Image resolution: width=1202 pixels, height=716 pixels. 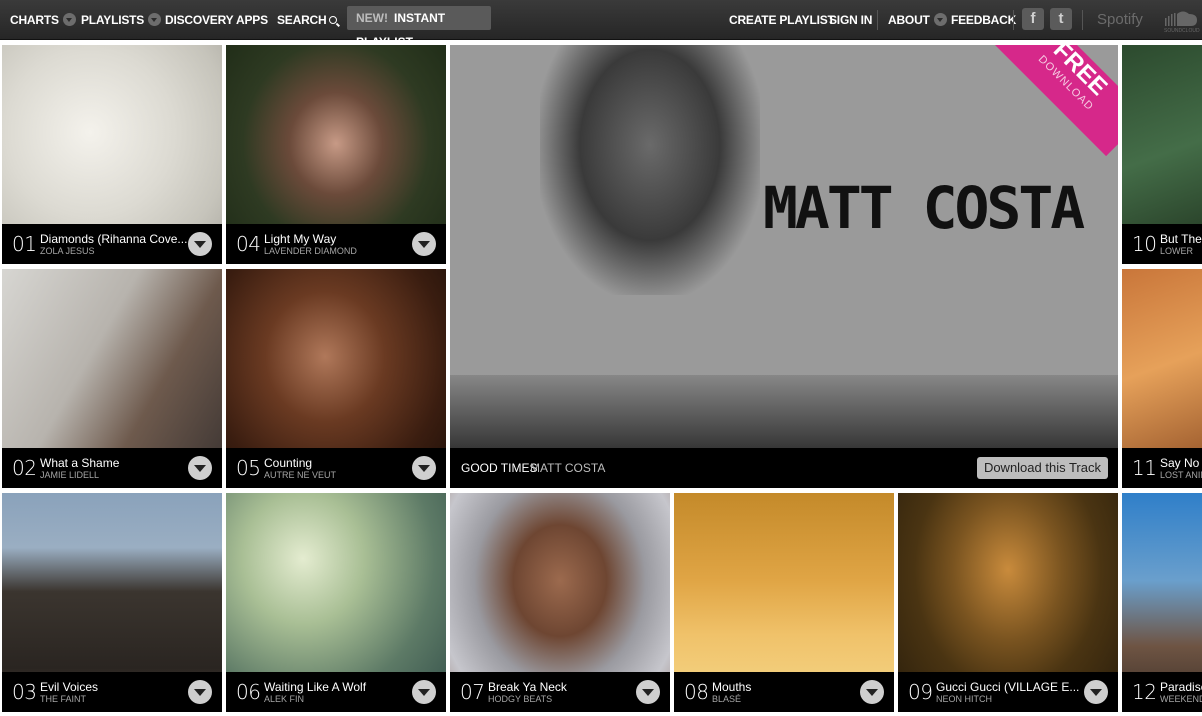 I want to click on track-tile: 07 Break Ya Neck HODGY BEATS, so click(x=560, y=602).